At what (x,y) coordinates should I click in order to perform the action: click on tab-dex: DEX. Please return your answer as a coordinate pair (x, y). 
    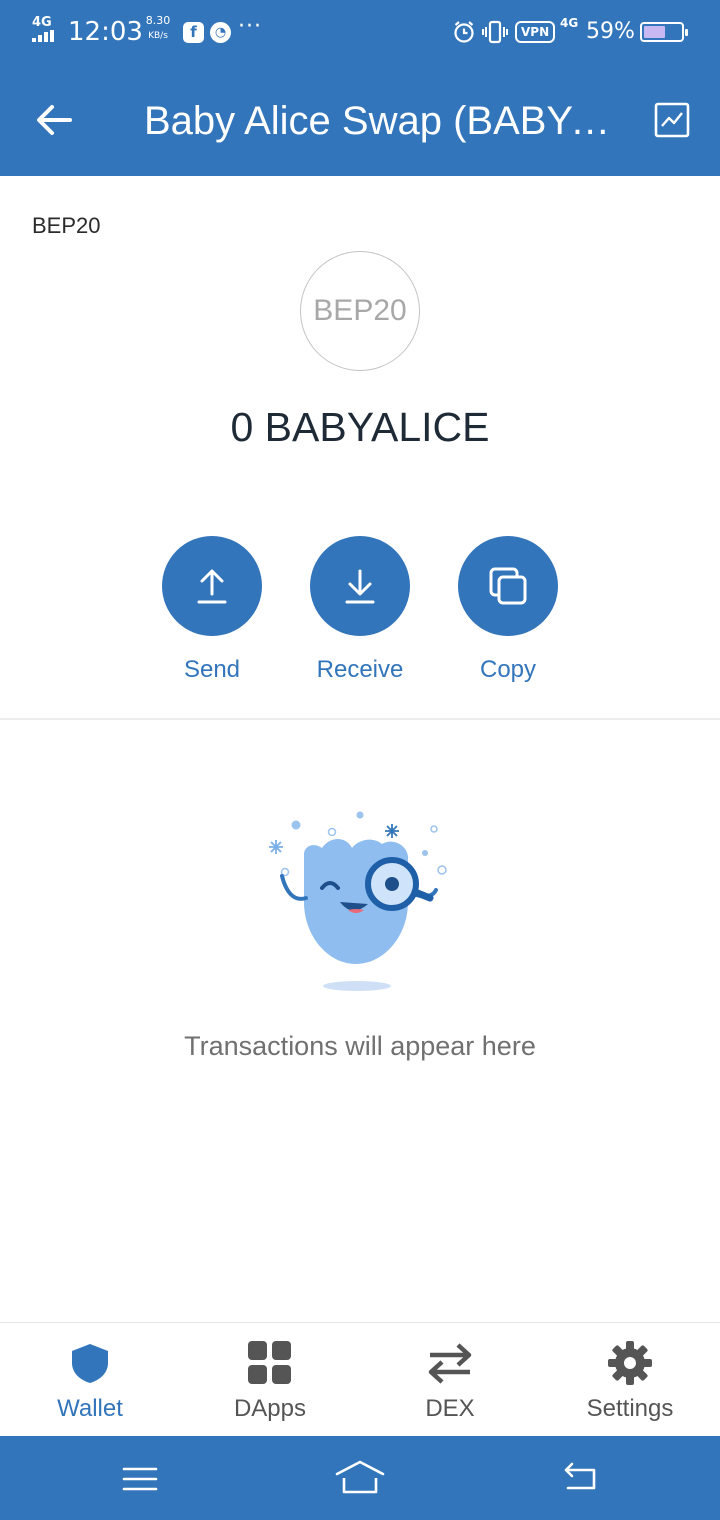
    Looking at the image, I should click on (450, 1380).